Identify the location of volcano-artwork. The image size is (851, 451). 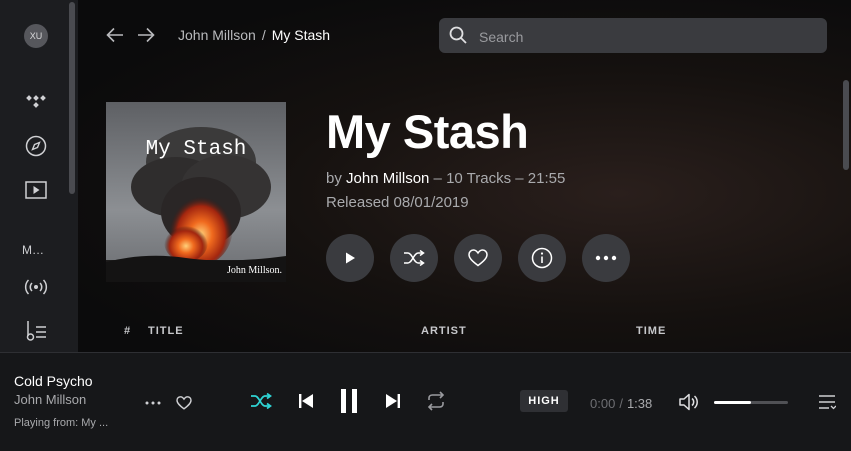
(196, 192).